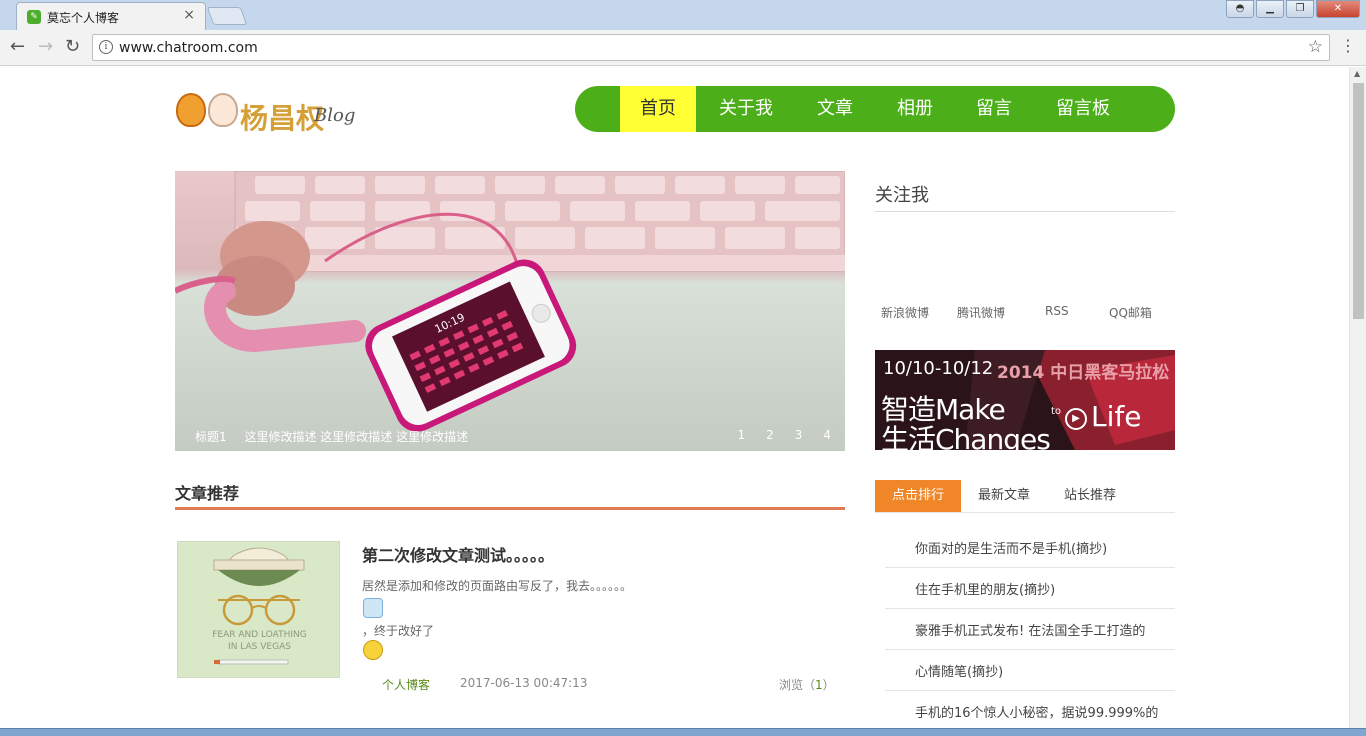 This screenshot has width=1366, height=736. I want to click on article-description: 居然是添加和修改的页面路由写反了，我去。。。。。。, so click(497, 586).